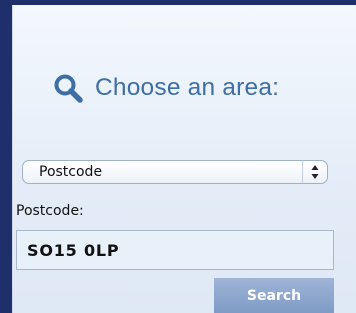  What do you see at coordinates (187, 87) in the screenshot?
I see `panel-title: Choose an area:` at bounding box center [187, 87].